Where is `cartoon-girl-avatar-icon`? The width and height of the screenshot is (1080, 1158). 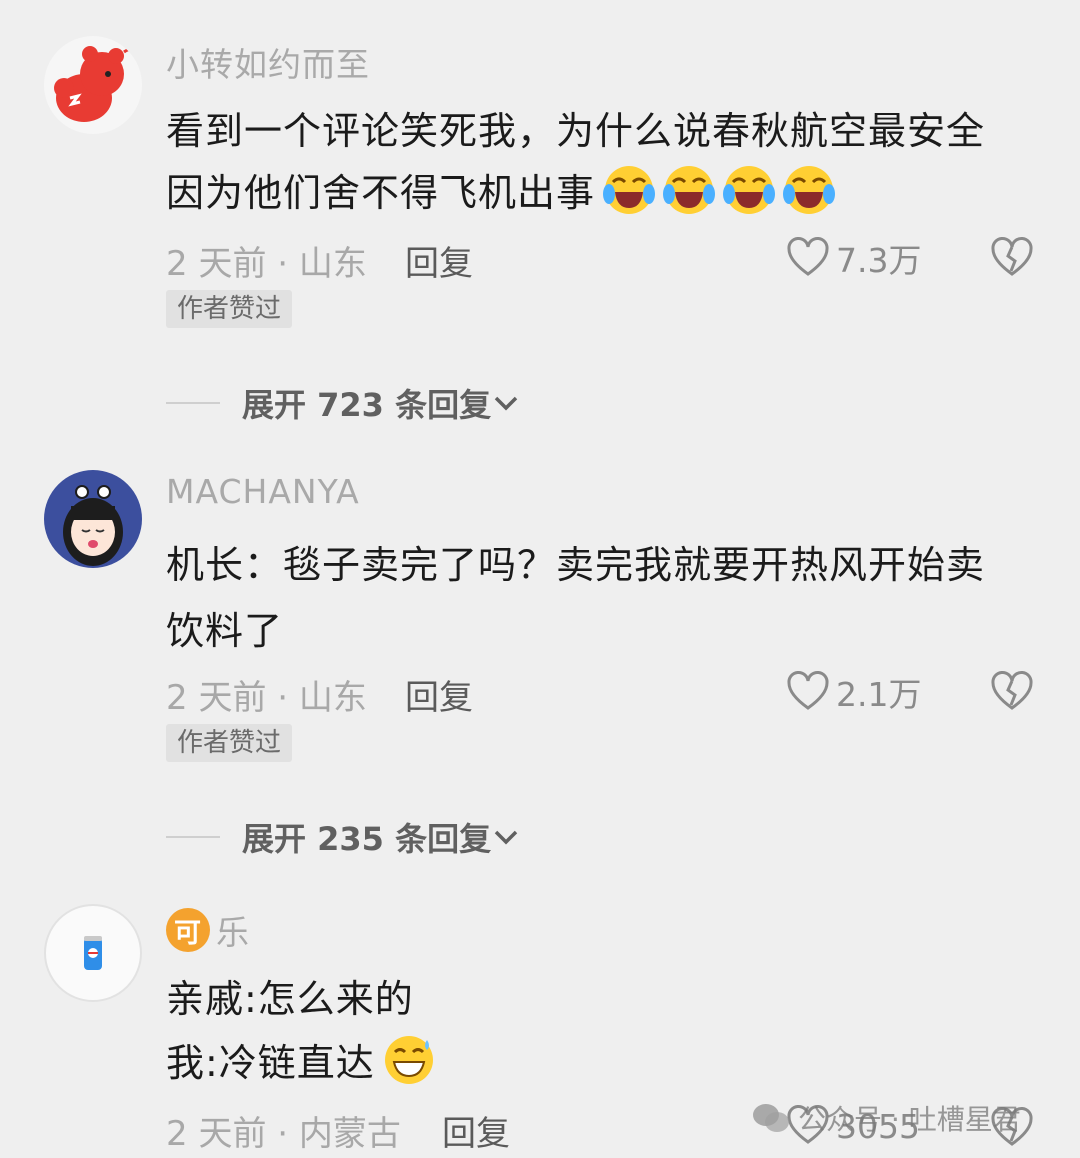 cartoon-girl-avatar-icon is located at coordinates (93, 519).